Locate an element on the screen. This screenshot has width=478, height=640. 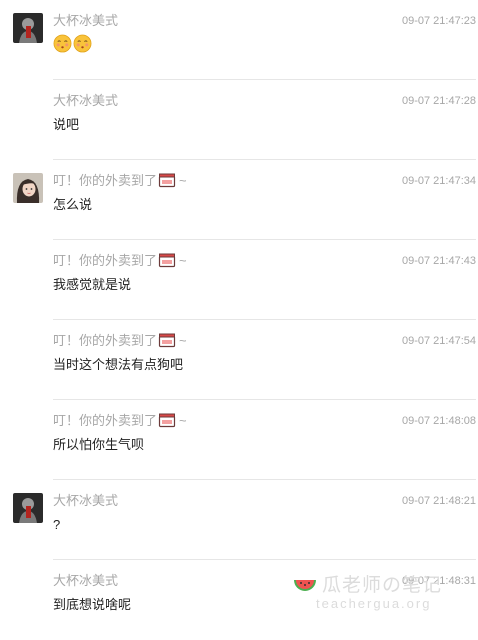
watermark-title: 瓜老师の笔记 is located at coordinates (382, 585).